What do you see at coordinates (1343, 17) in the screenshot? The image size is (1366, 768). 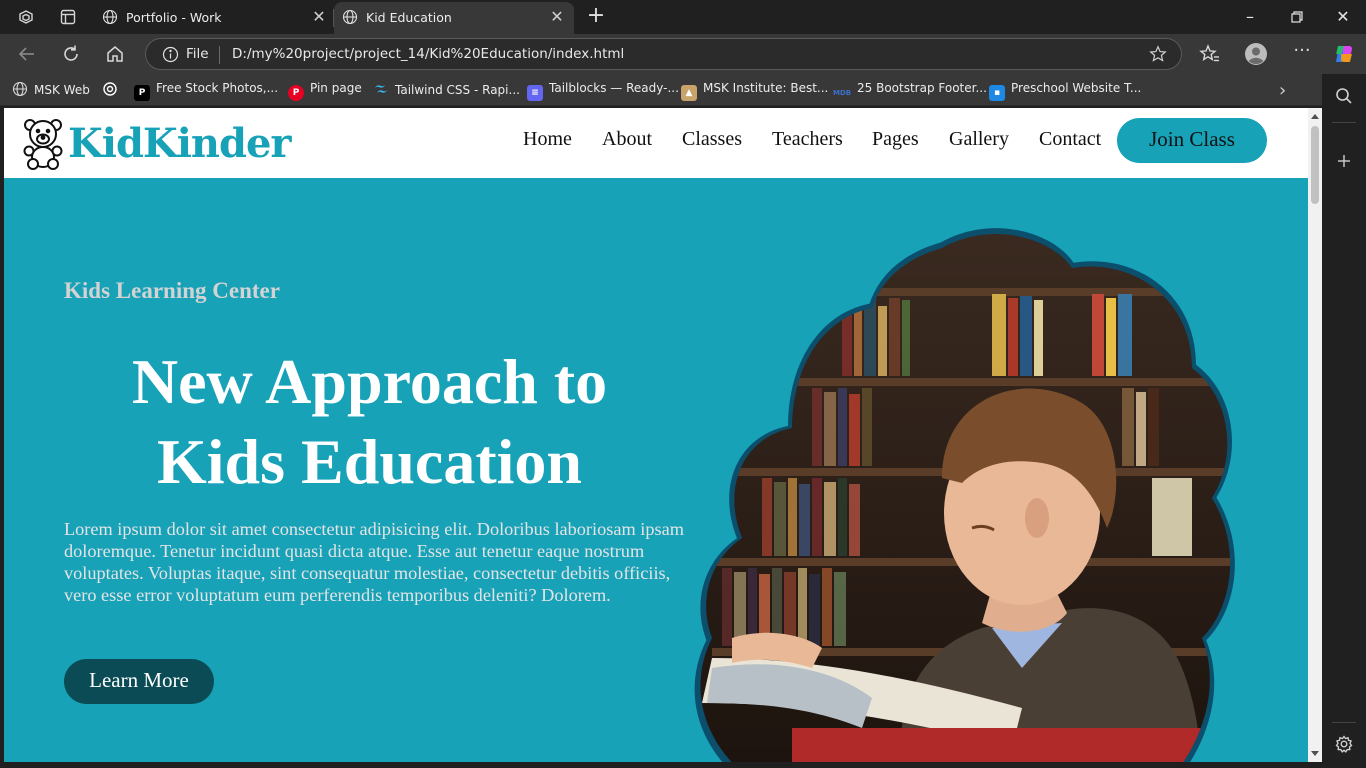 I see `close-window-icon: ✕` at bounding box center [1343, 17].